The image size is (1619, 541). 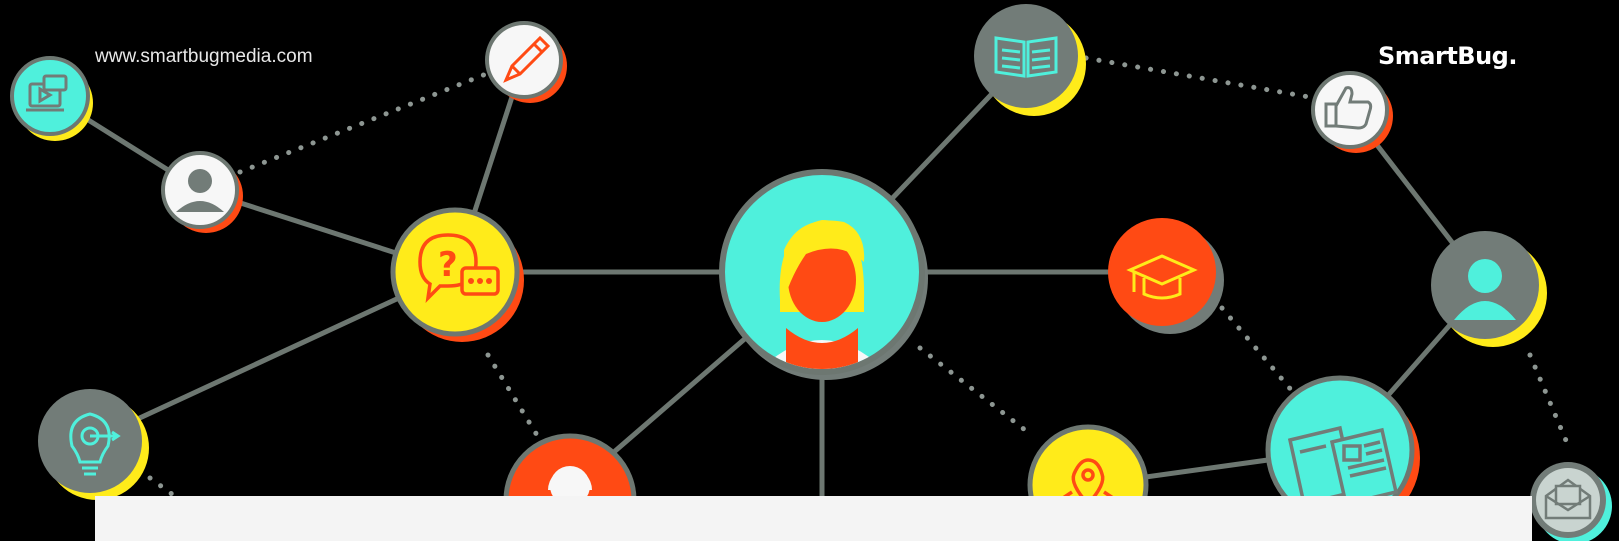 What do you see at coordinates (813, 518) in the screenshot?
I see `content-panel` at bounding box center [813, 518].